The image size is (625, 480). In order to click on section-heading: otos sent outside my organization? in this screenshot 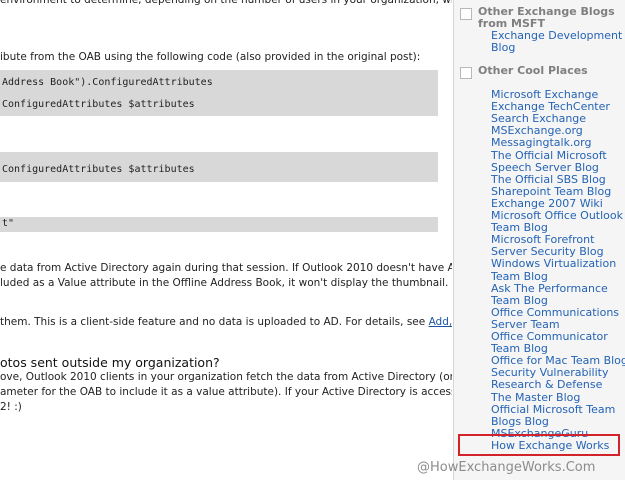, I will do `click(110, 362)`.